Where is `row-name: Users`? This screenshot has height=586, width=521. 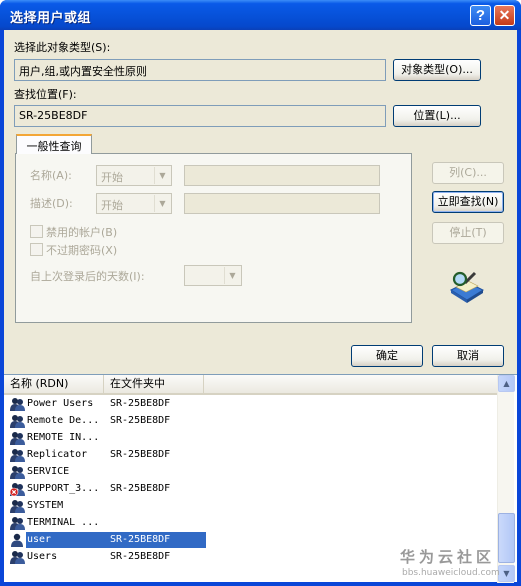
row-name: Users is located at coordinates (42, 556).